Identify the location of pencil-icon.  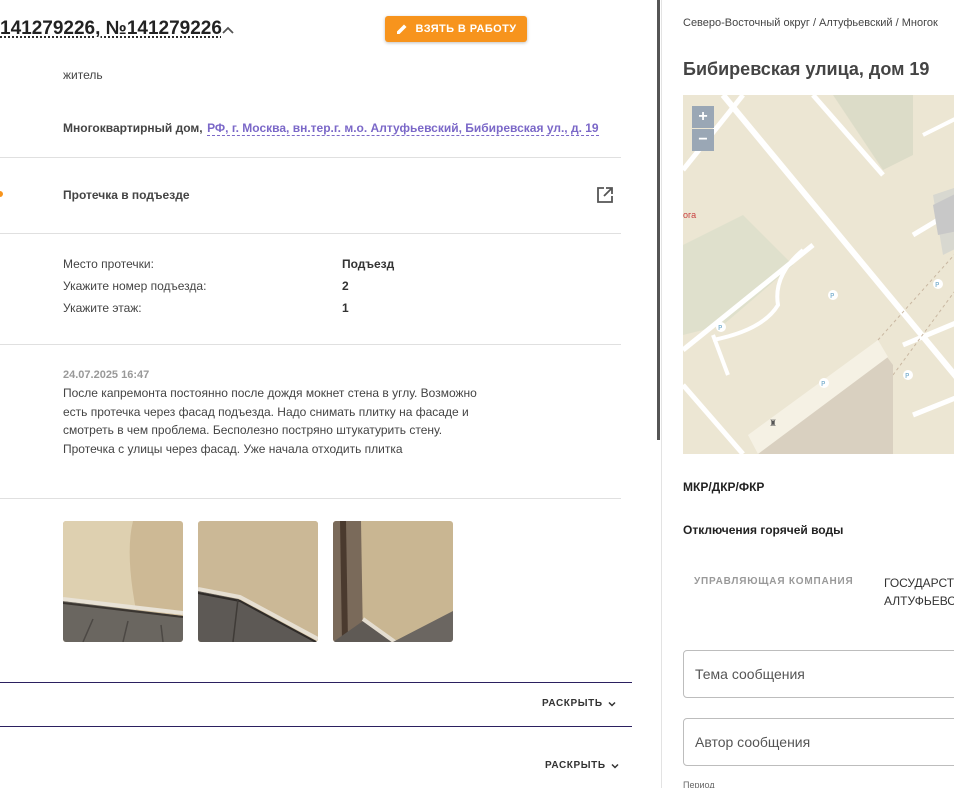
(401, 29).